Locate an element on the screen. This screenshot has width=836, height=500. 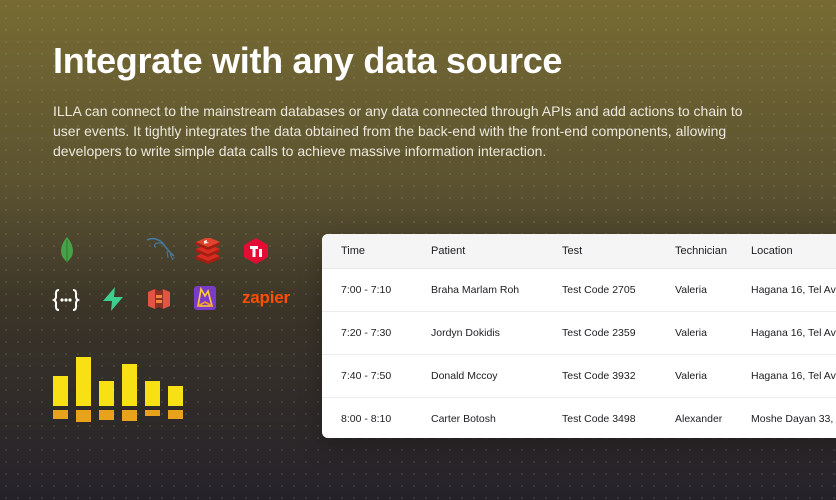
column-header-location: Location is located at coordinates (772, 251).